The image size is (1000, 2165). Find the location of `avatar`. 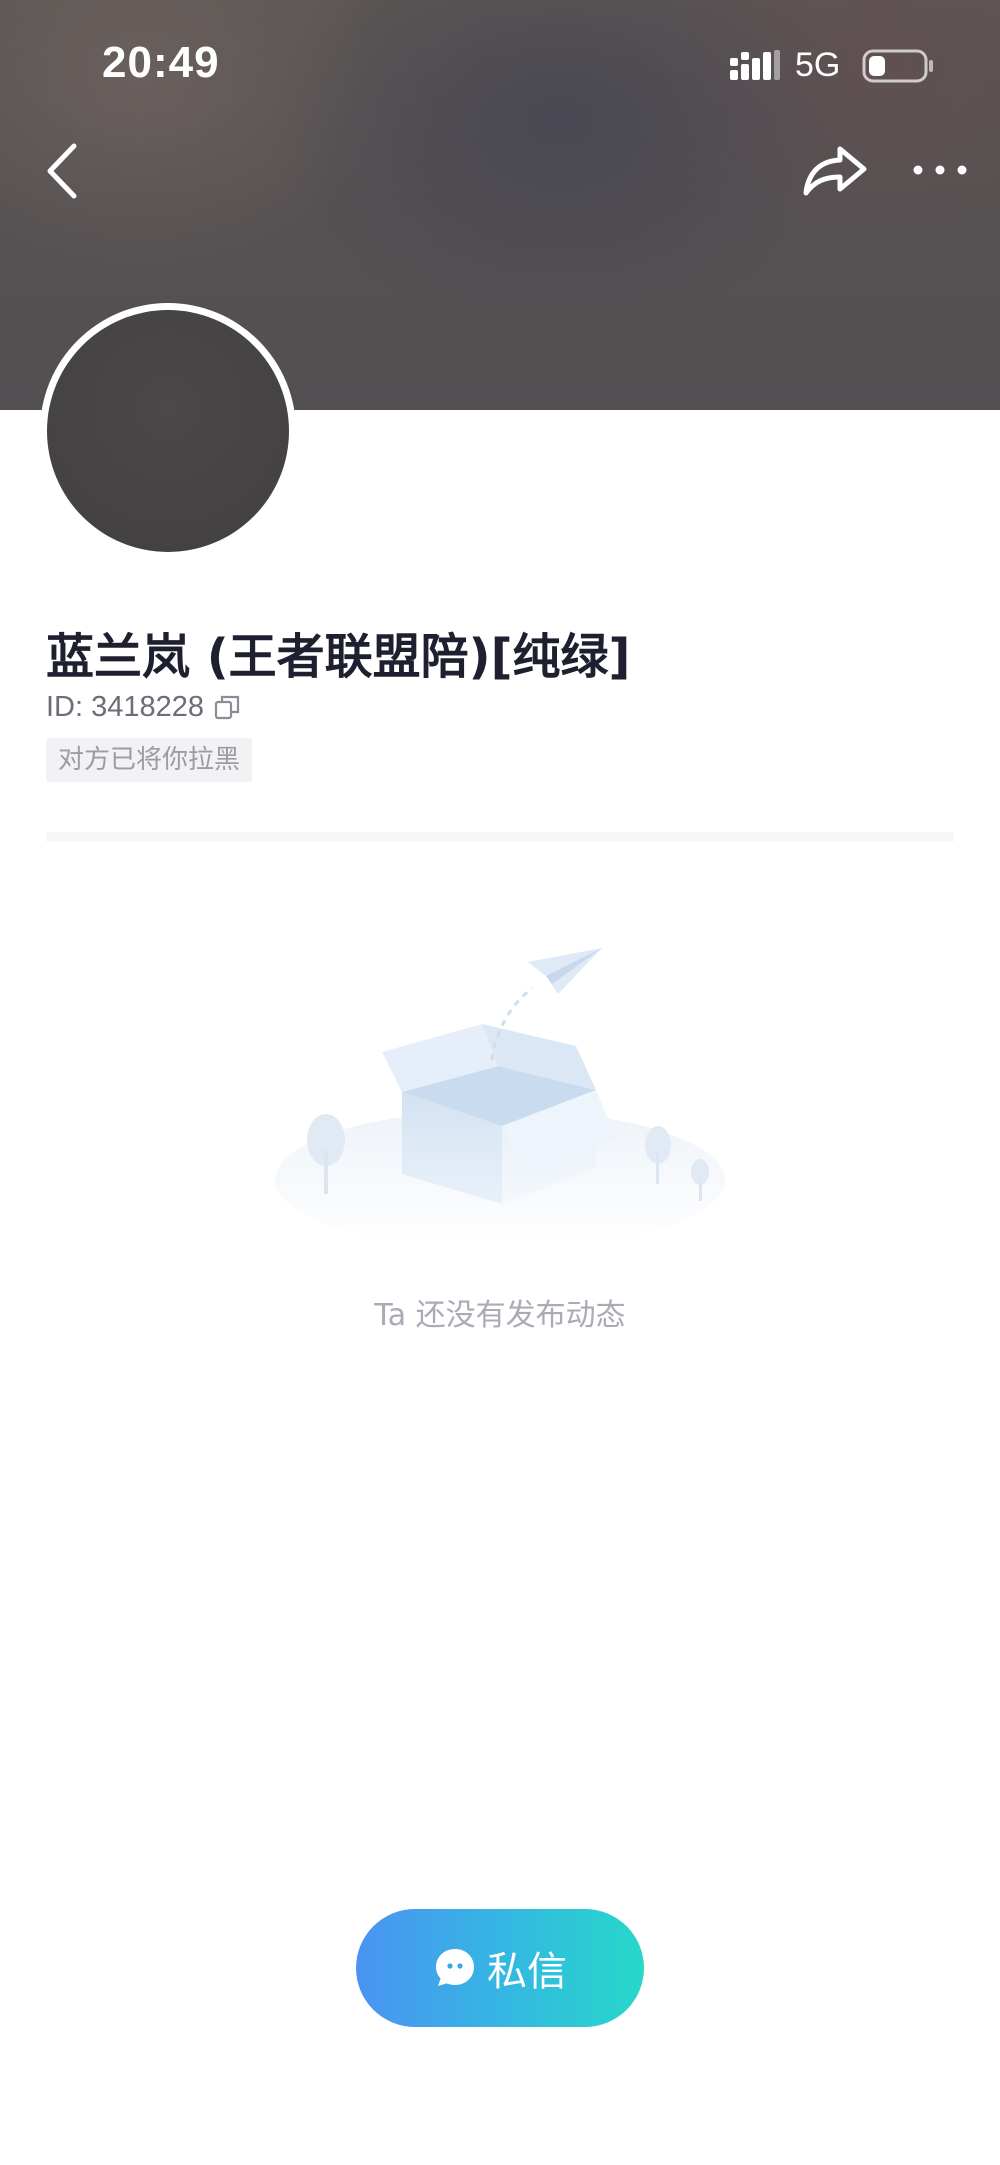

avatar is located at coordinates (168, 431).